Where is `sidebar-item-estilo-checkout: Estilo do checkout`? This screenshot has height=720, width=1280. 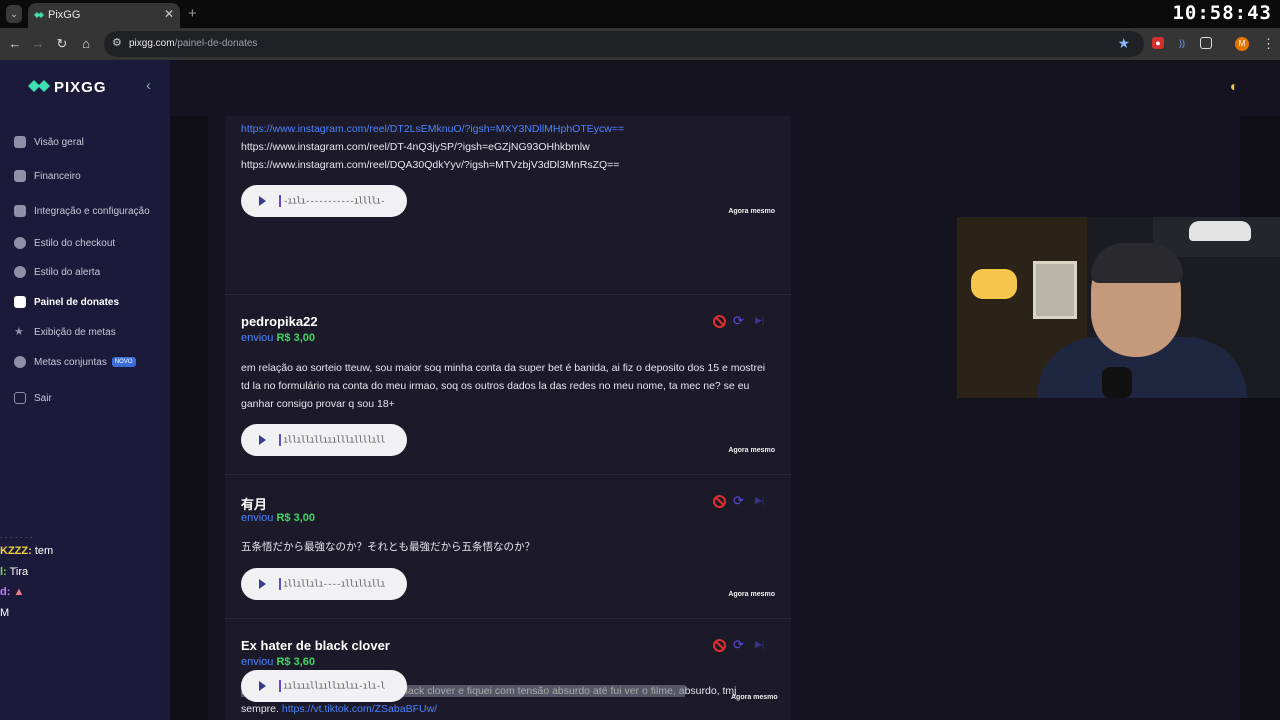
sidebar-item-estilo-checkout: Estilo do checkout is located at coordinates (64, 243).